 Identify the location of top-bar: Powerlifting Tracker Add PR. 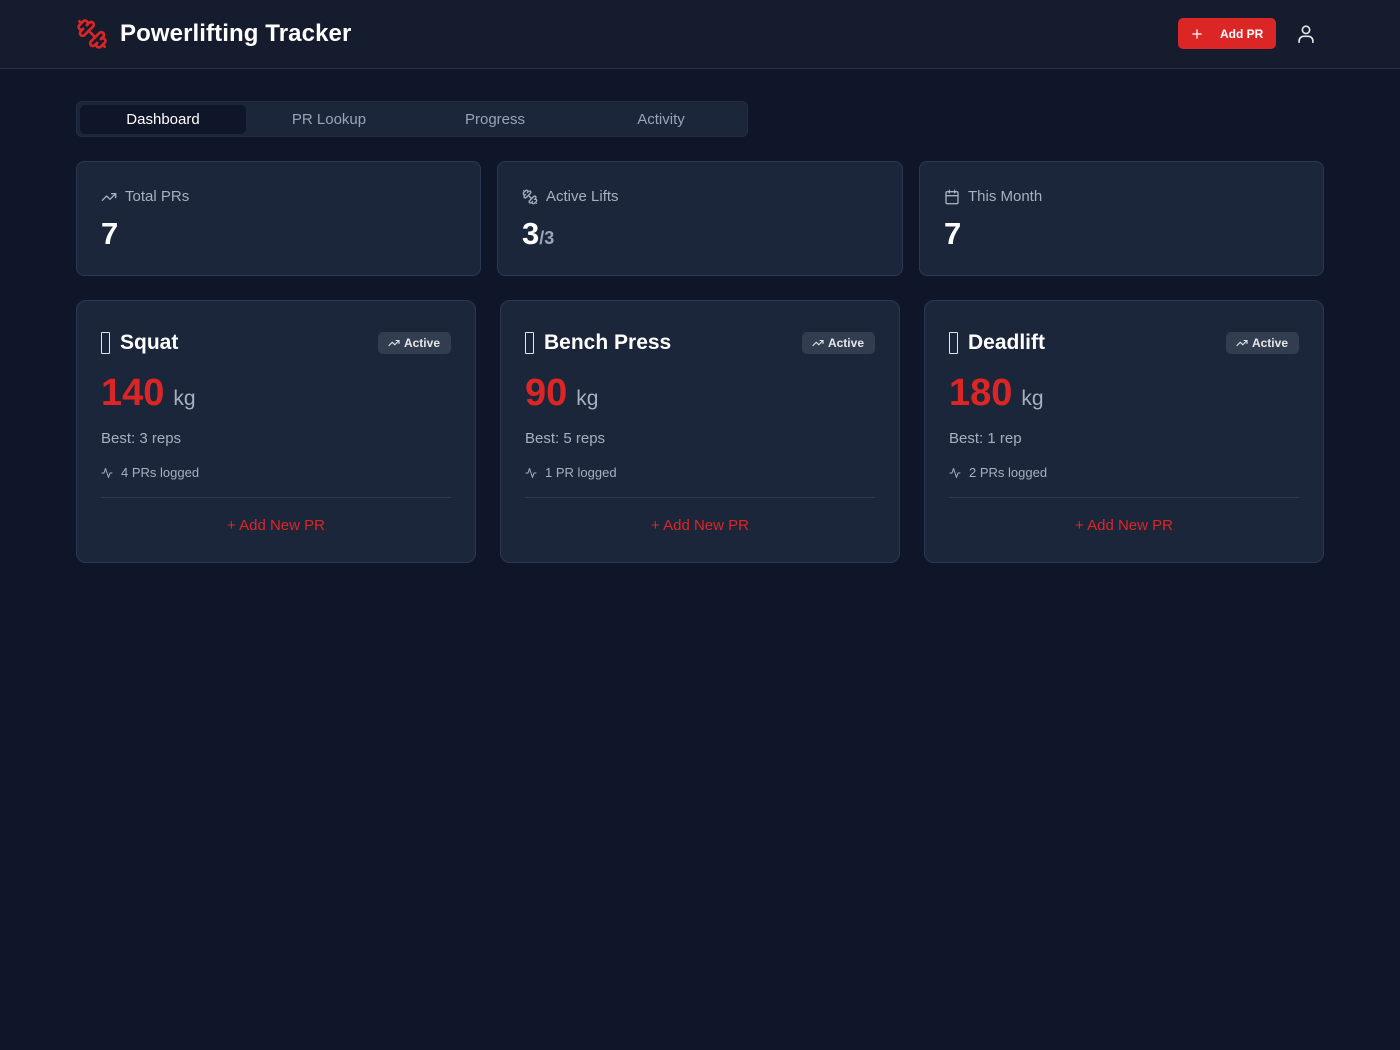
(700, 34).